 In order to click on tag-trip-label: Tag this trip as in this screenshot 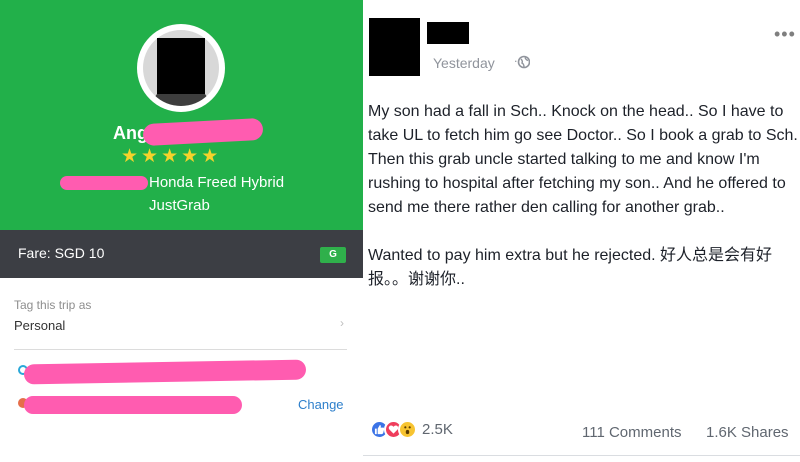, I will do `click(53, 305)`.